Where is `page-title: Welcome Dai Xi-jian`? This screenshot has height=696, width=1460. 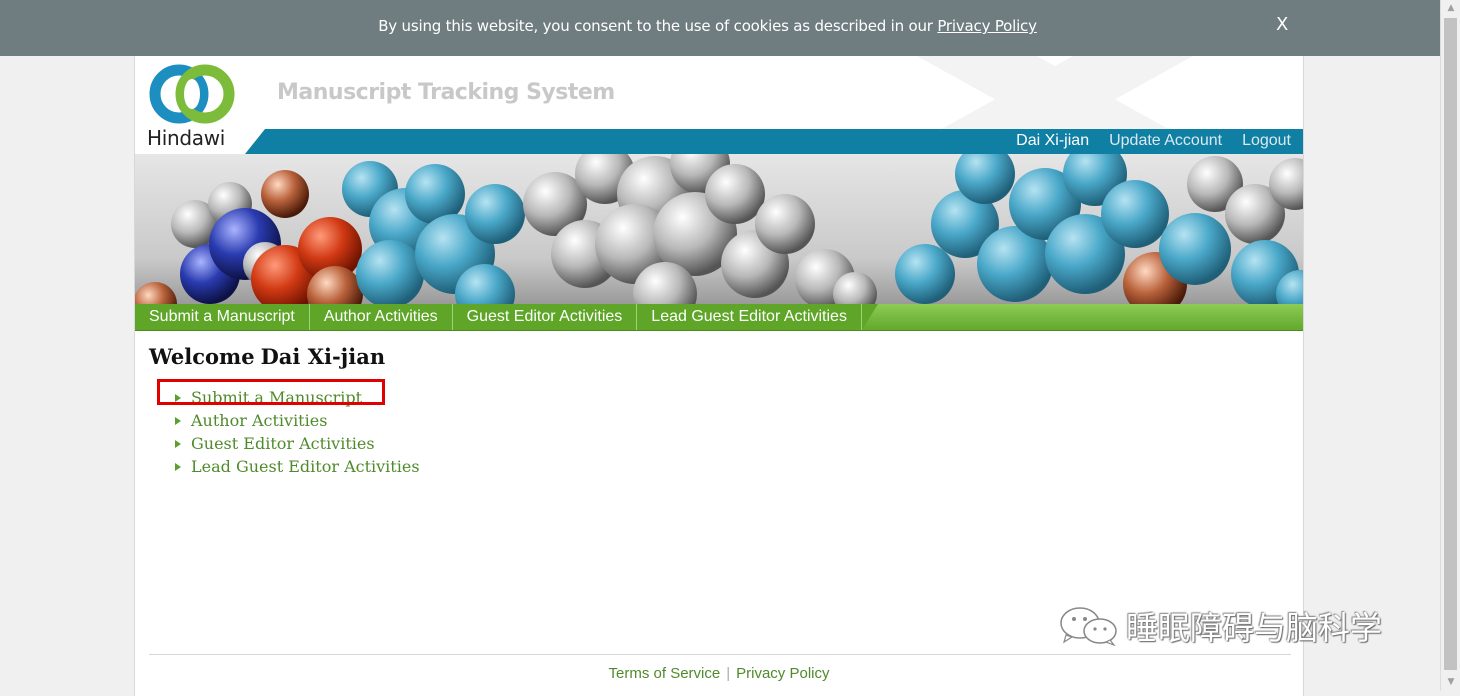
page-title: Welcome Dai Xi-jian is located at coordinates (267, 356).